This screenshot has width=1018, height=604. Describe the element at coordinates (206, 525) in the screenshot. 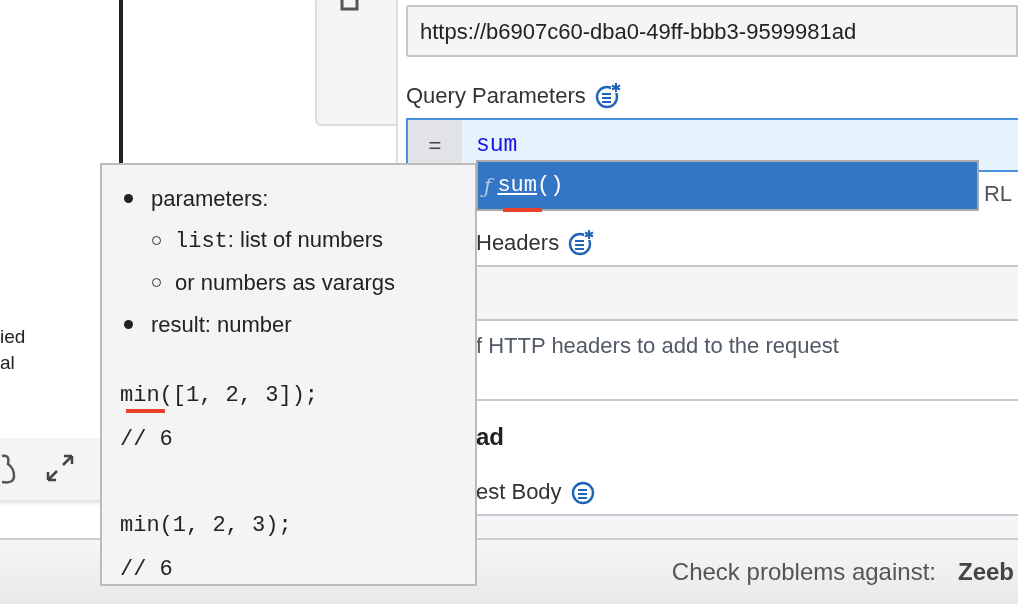

I see `code-line: min(1, 2, 3);` at that location.